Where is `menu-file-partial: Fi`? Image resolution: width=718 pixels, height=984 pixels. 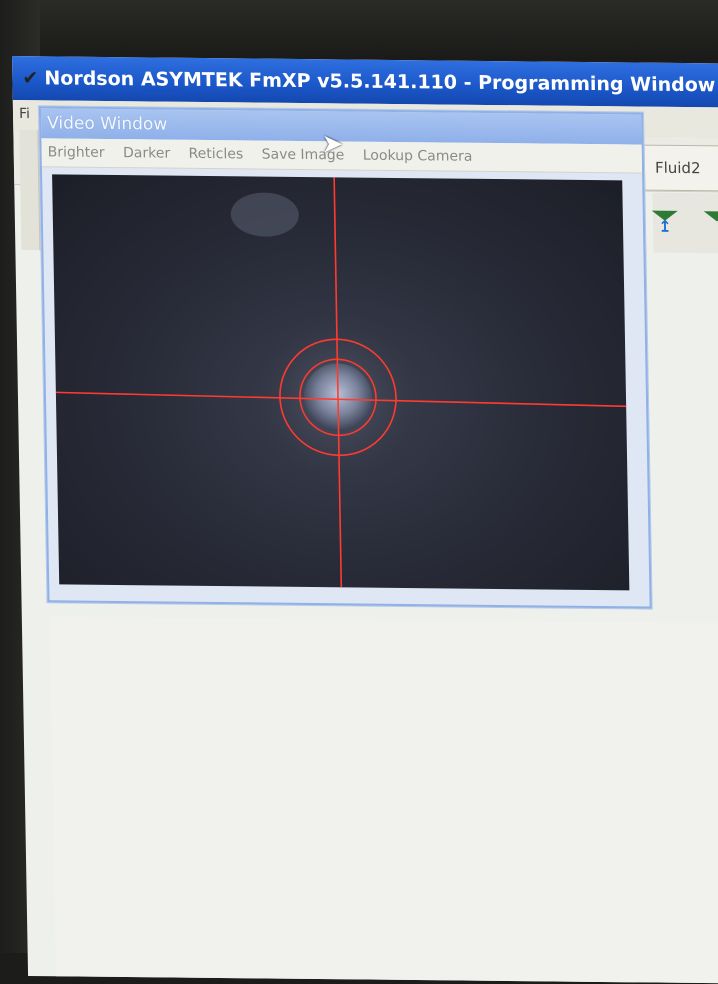
menu-file-partial: Fi is located at coordinates (24, 114).